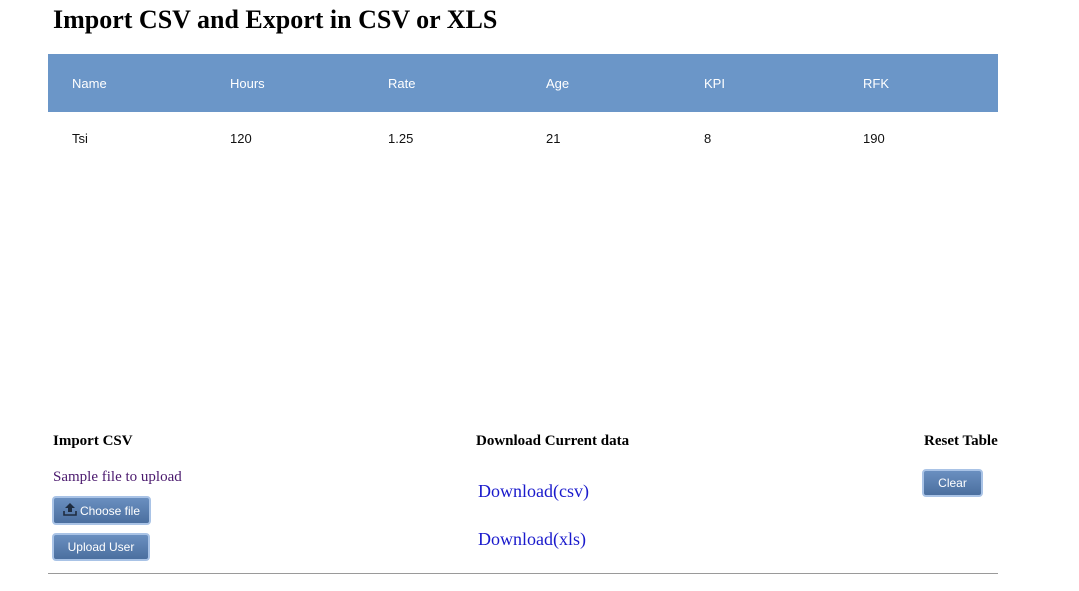 Image resolution: width=1079 pixels, height=591 pixels. I want to click on upload-user-button: Upload User, so click(101, 547).